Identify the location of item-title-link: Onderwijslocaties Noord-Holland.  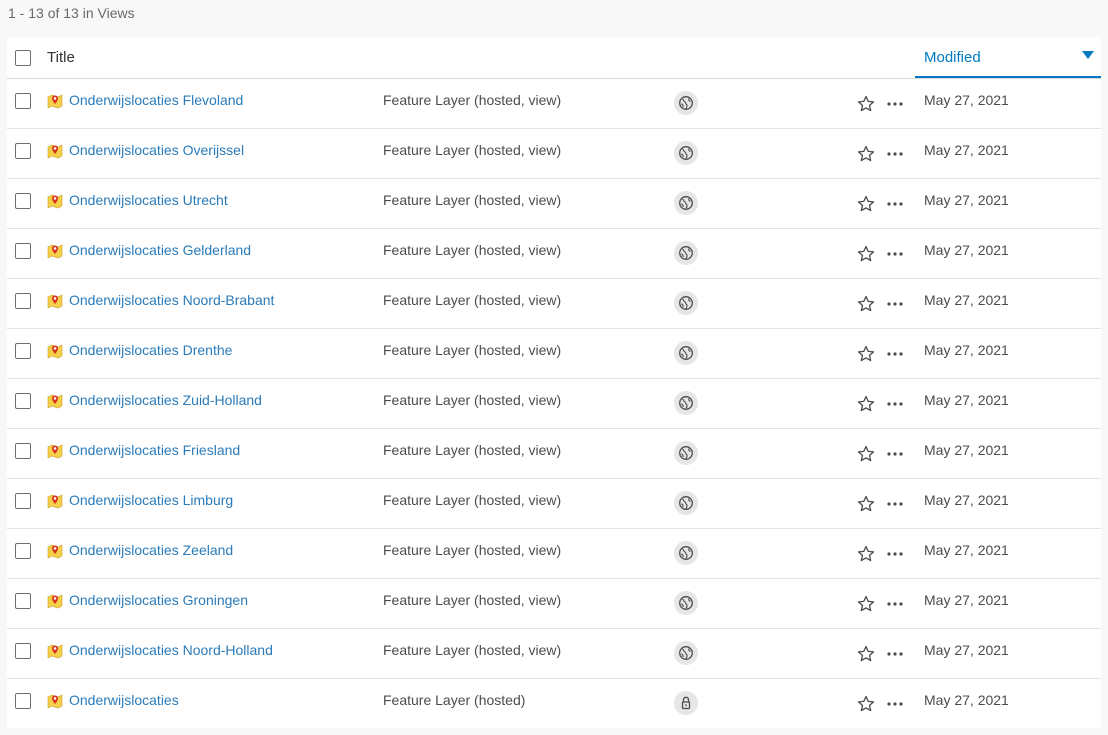
(171, 650).